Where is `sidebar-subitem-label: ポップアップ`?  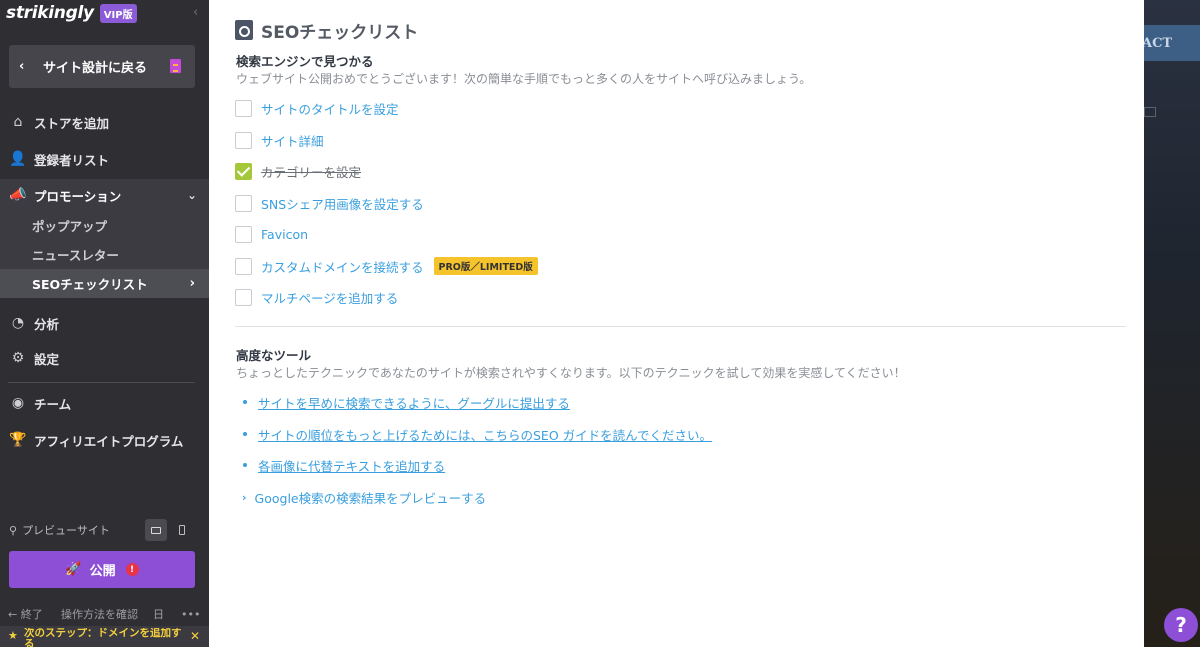
sidebar-subitem-label: ポップアップ is located at coordinates (70, 226).